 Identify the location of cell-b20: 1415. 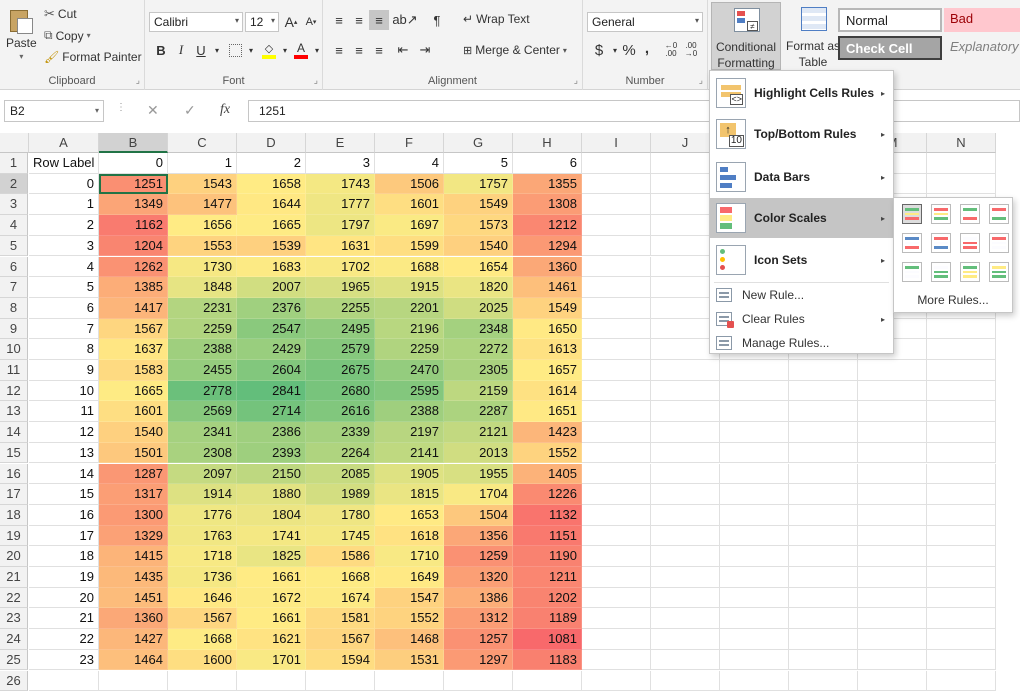
(133, 556).